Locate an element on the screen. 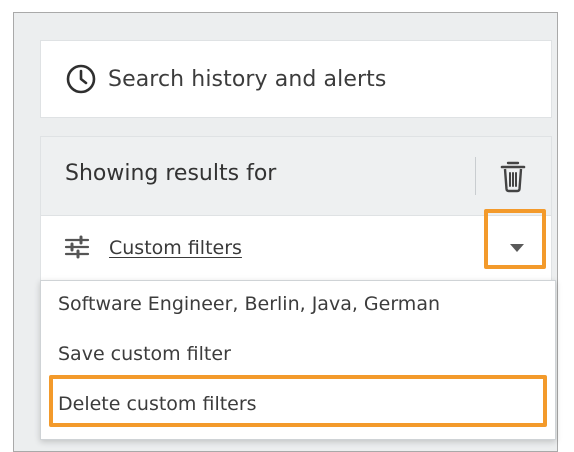 Image resolution: width=574 pixels, height=452 pixels. caret-down-icon is located at coordinates (517, 248).